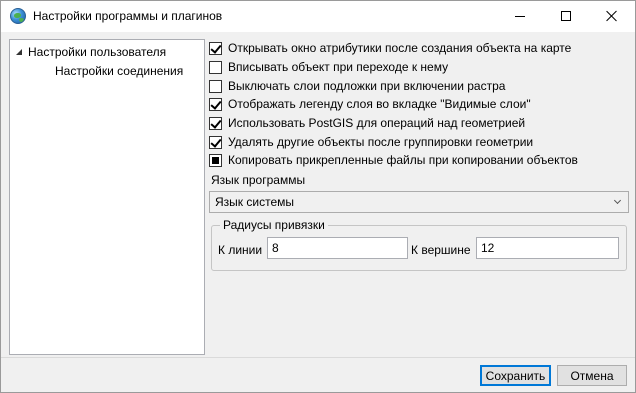 This screenshot has height=393, width=636. What do you see at coordinates (441, 250) in the screenshot?
I see `vertex-radius-label: К вершине` at bounding box center [441, 250].